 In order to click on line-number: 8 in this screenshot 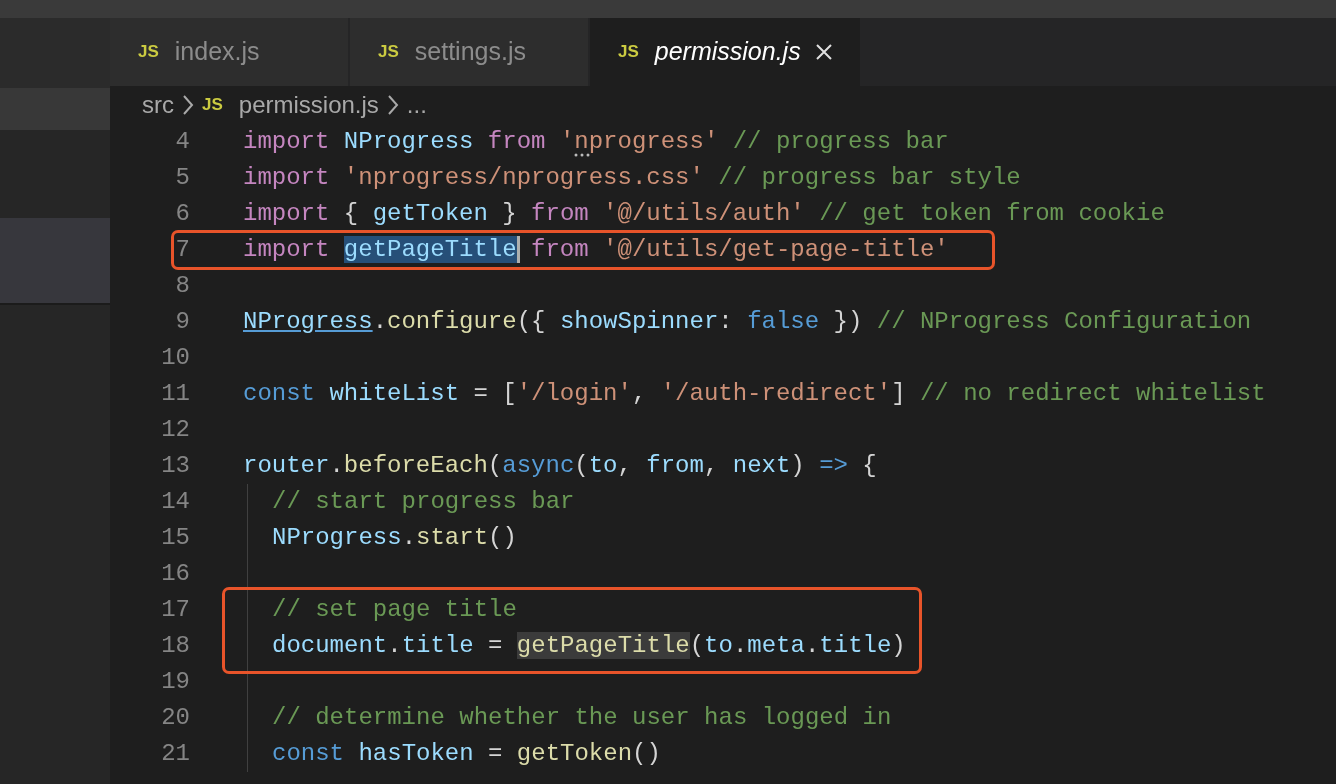, I will do `click(182, 285)`.